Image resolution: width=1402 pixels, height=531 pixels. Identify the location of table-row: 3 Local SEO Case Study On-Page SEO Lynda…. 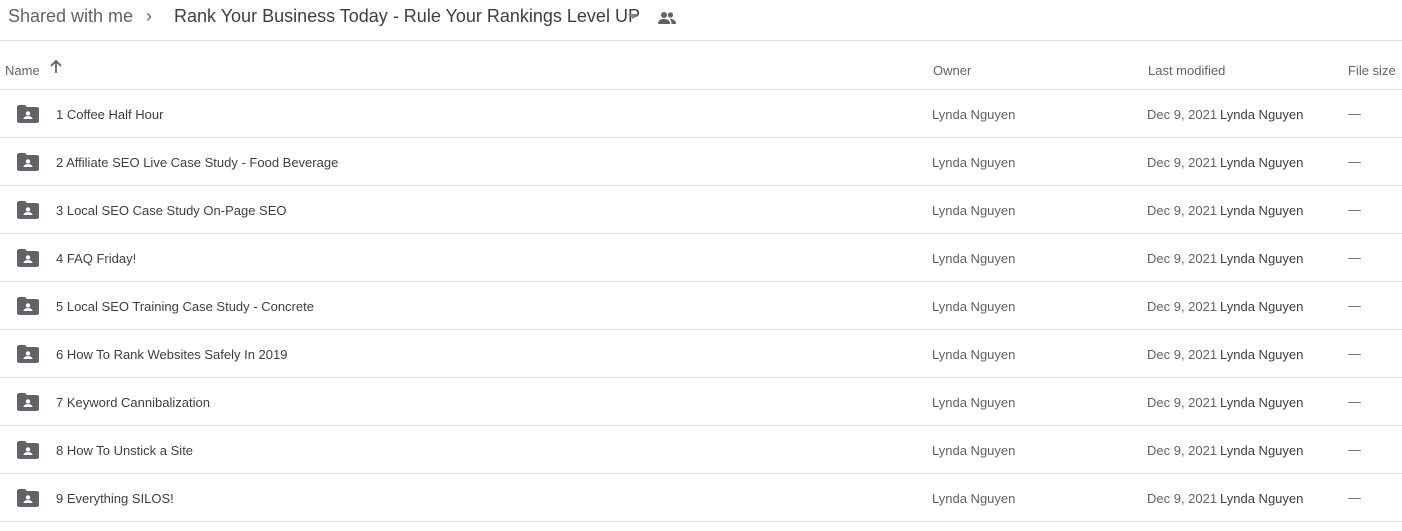
(701, 210).